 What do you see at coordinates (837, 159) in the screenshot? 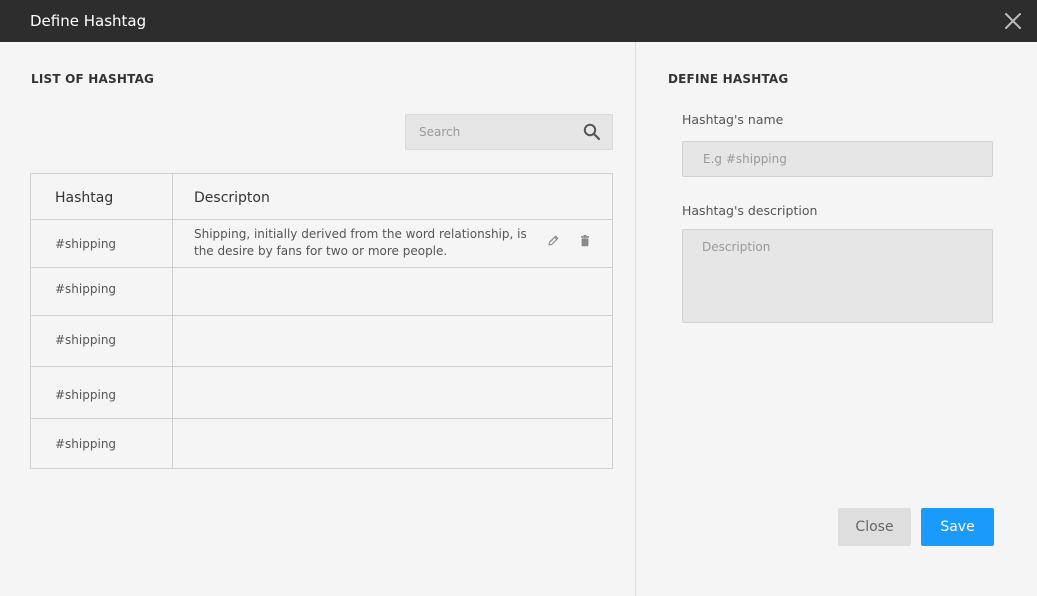
I see `hashtag-name-input` at bounding box center [837, 159].